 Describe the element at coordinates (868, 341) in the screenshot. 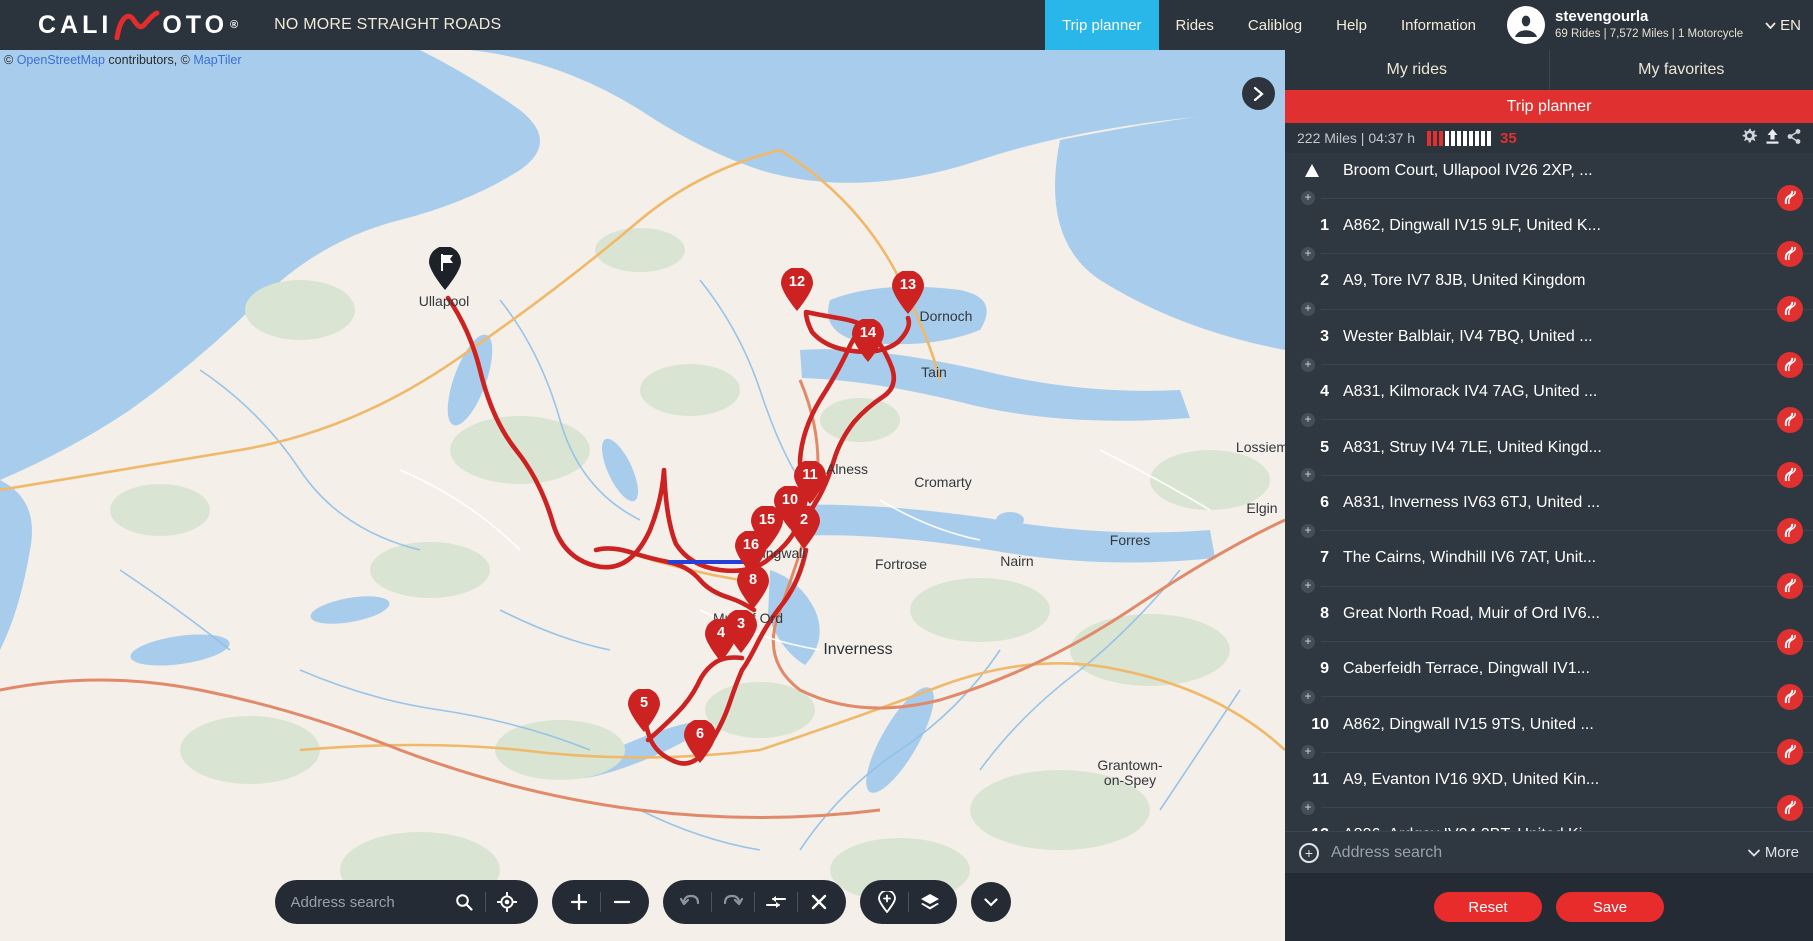

I see `map-marker-14: 14` at that location.